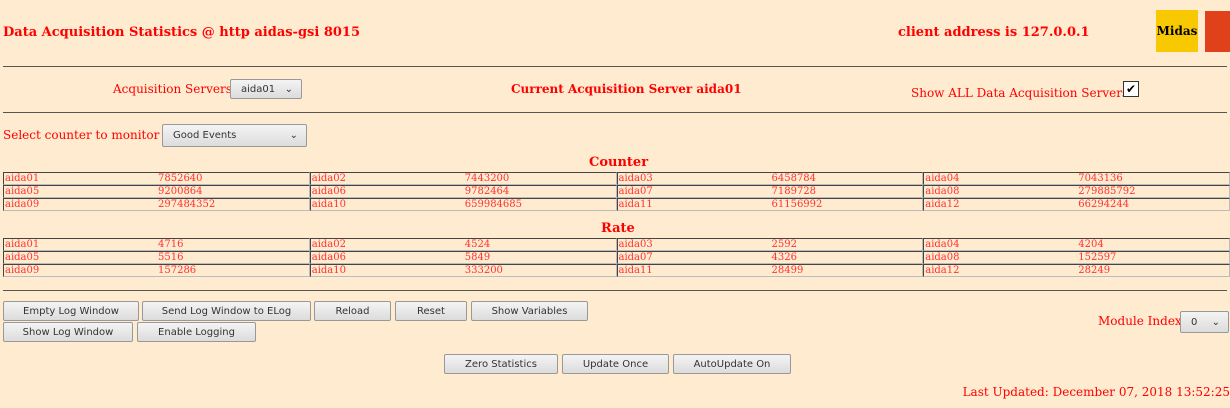  What do you see at coordinates (171, 257) in the screenshot?
I see `server-value: 5516` at bounding box center [171, 257].